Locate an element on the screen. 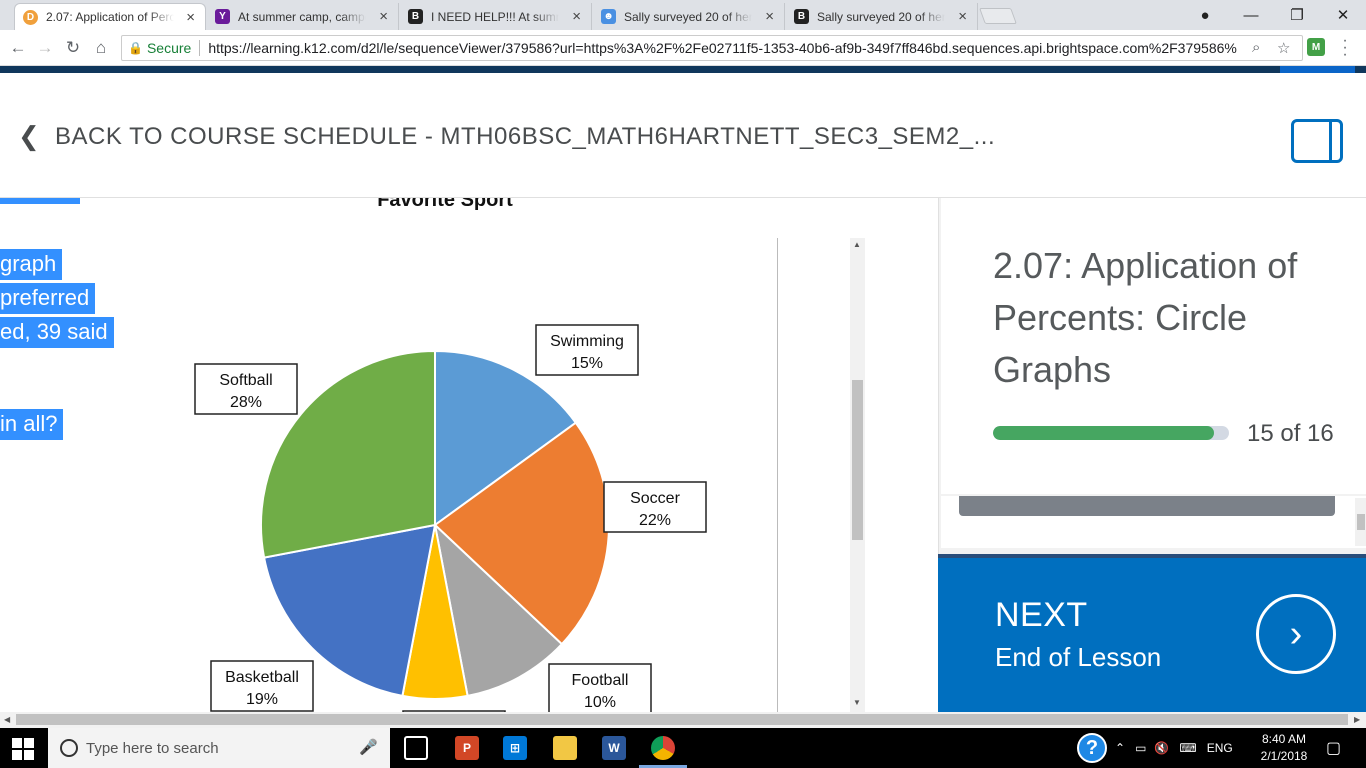 This screenshot has height=768, width=1366. star-icon: ☆ is located at coordinates (1283, 48).